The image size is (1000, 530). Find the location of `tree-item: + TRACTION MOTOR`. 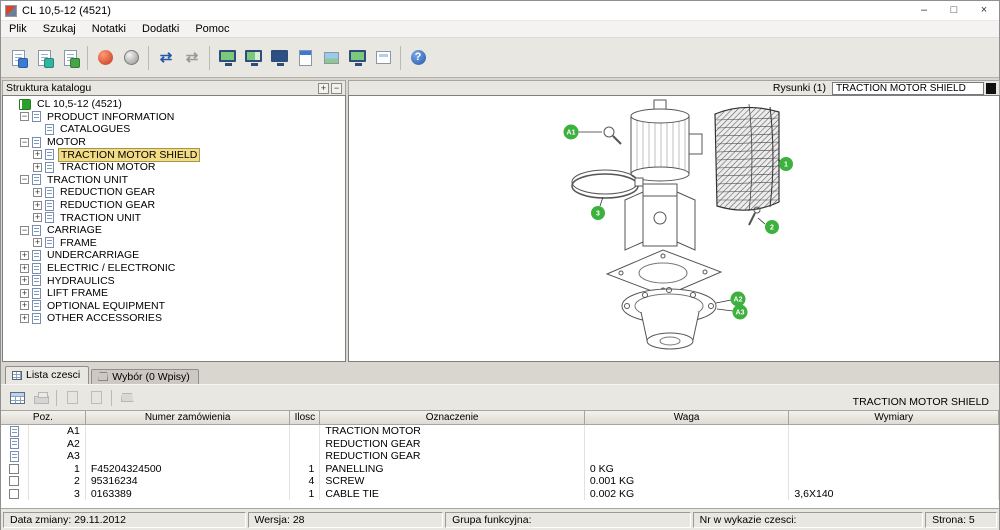

tree-item: + TRACTION MOTOR is located at coordinates (174, 167).